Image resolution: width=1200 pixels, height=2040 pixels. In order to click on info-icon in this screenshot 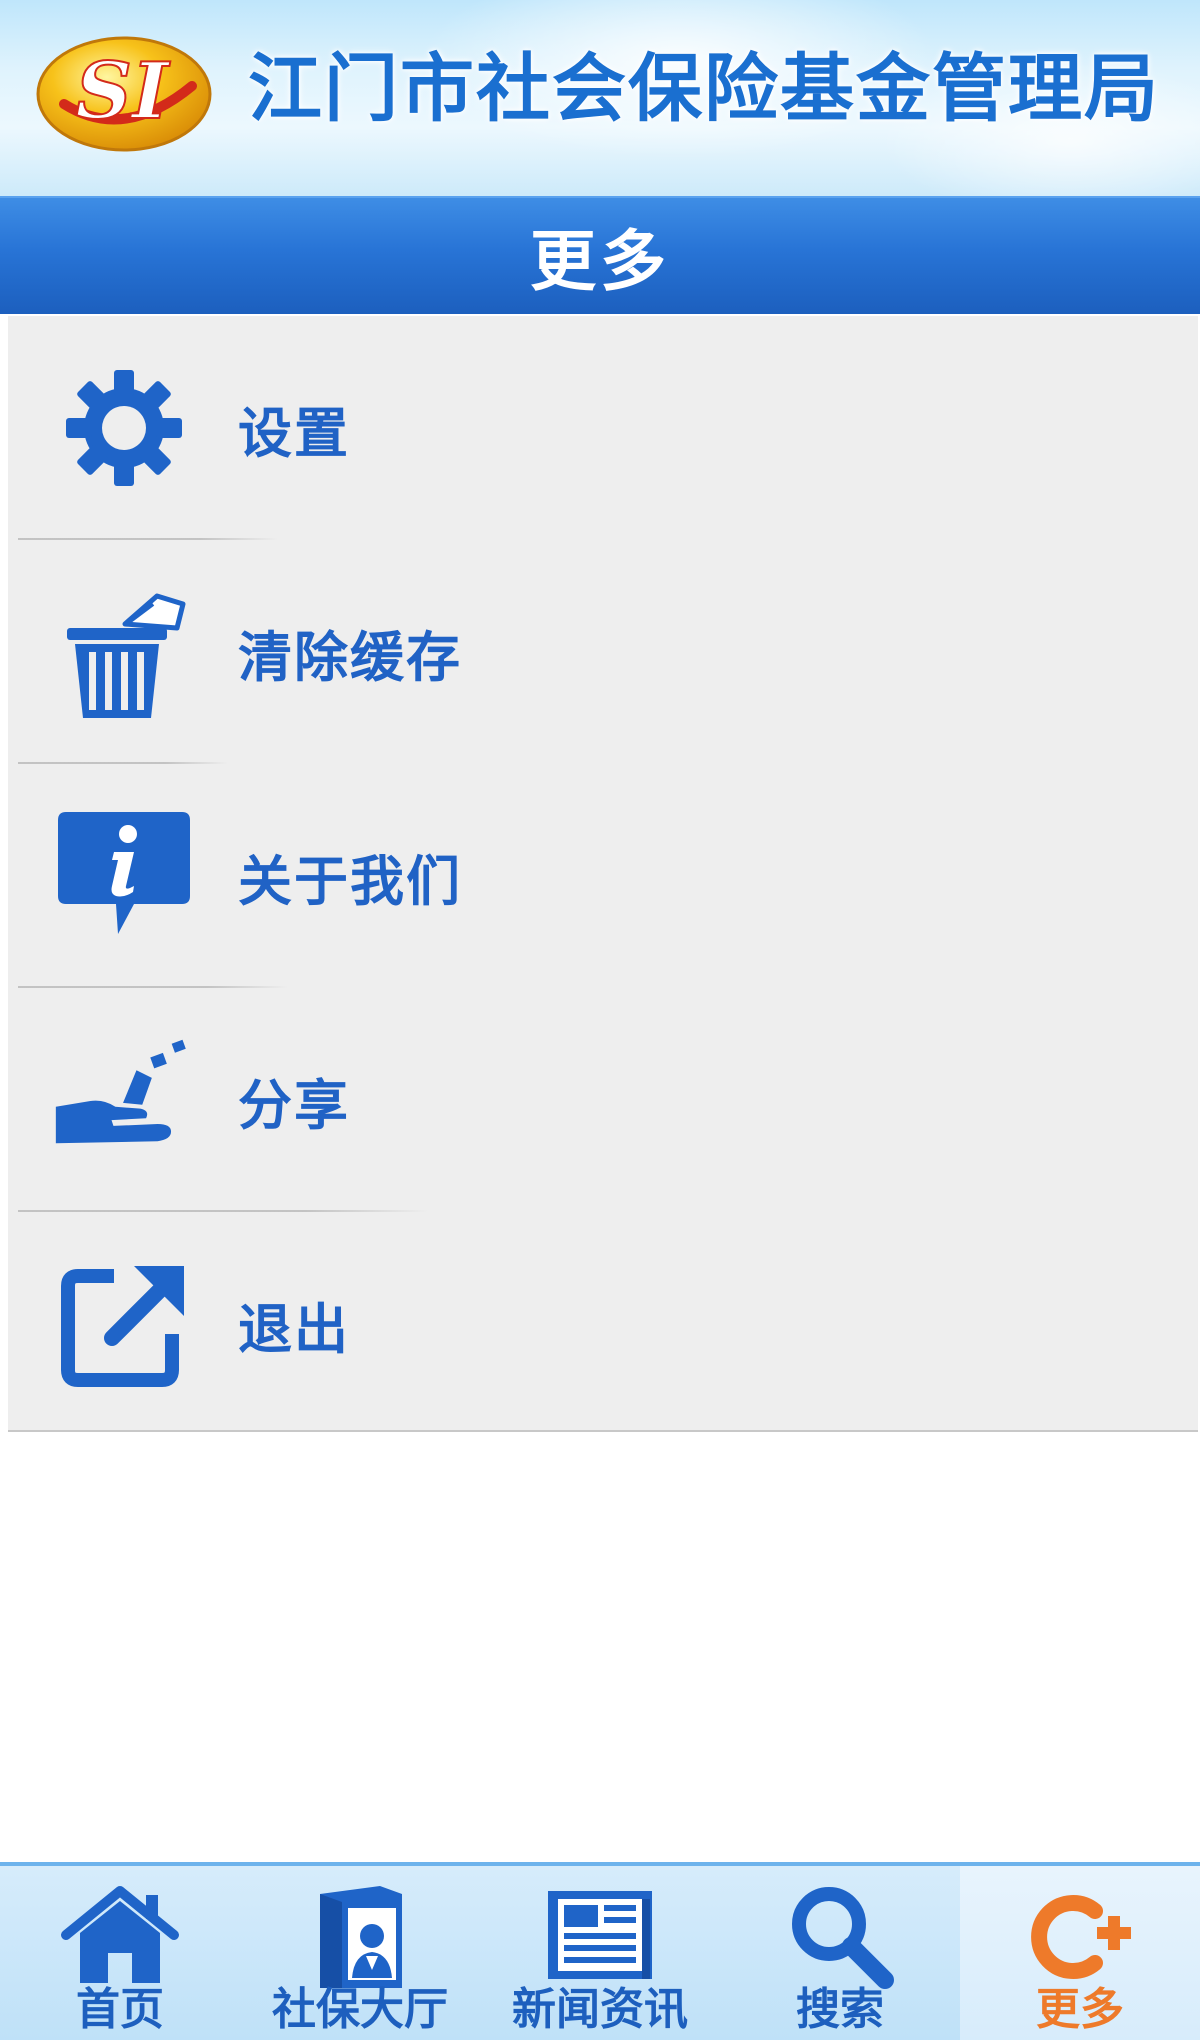, I will do `click(124, 876)`.